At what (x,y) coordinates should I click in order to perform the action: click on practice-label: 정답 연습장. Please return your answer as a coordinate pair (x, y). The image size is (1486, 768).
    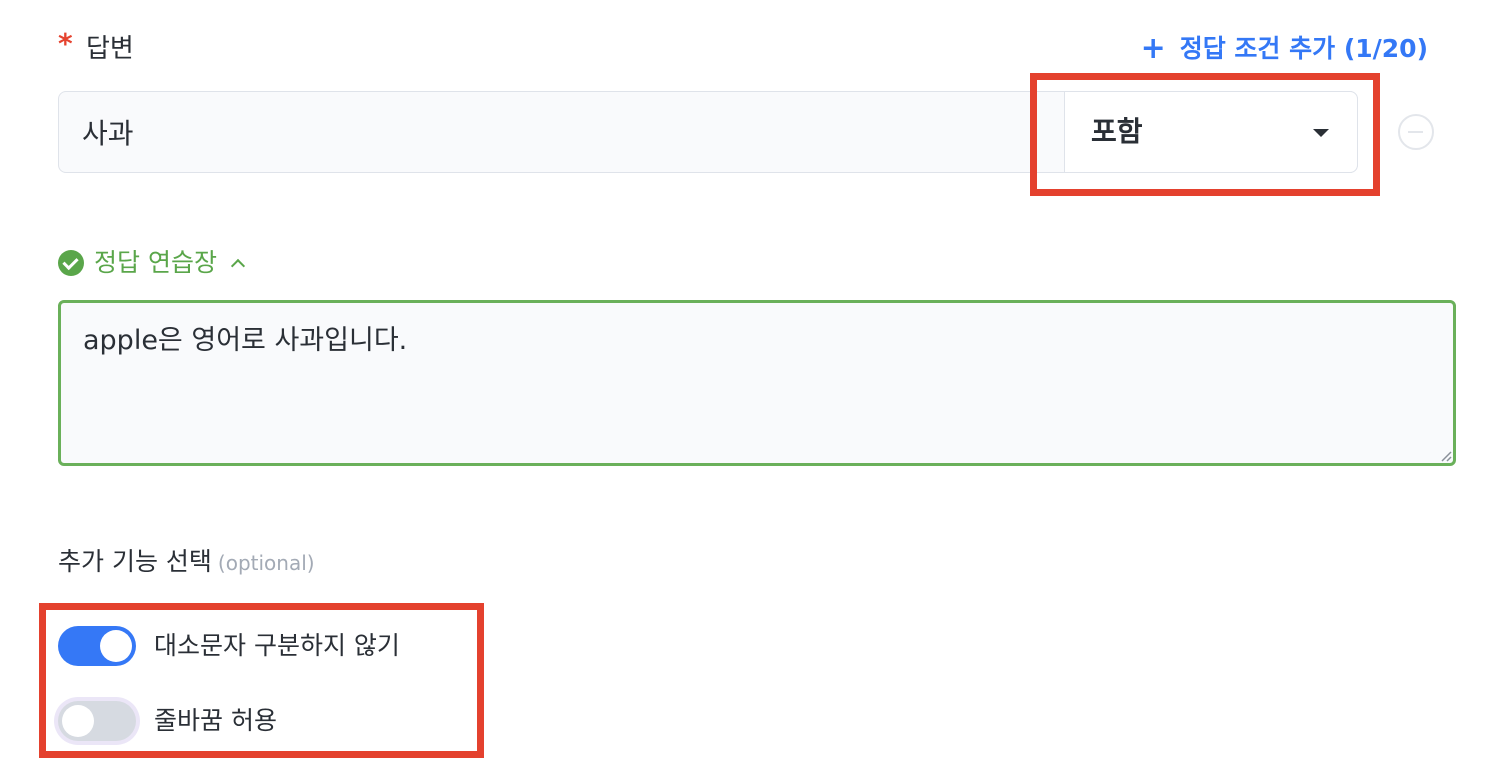
    Looking at the image, I should click on (155, 262).